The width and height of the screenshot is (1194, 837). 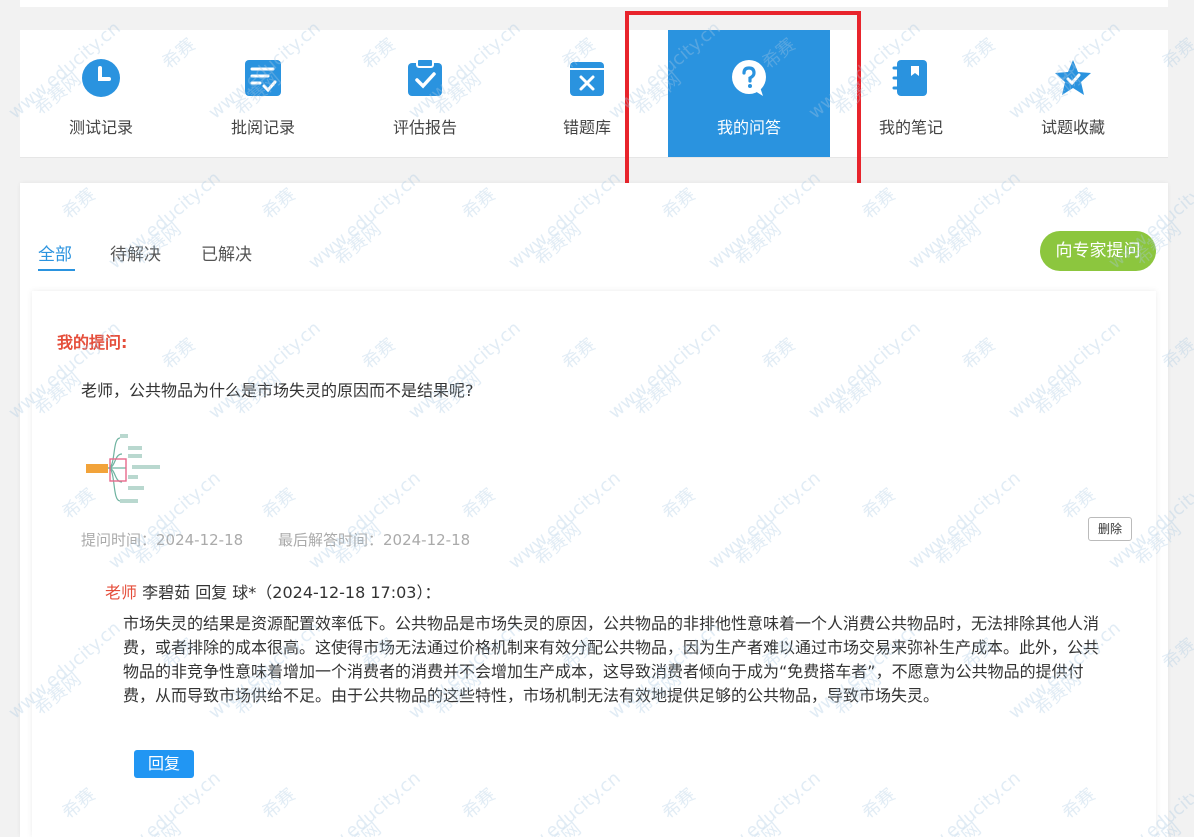 What do you see at coordinates (291, 592) in the screenshot?
I see `reply-author-line: 李碧茹 回复 球*（2024-12-18 17:03）：` at bounding box center [291, 592].